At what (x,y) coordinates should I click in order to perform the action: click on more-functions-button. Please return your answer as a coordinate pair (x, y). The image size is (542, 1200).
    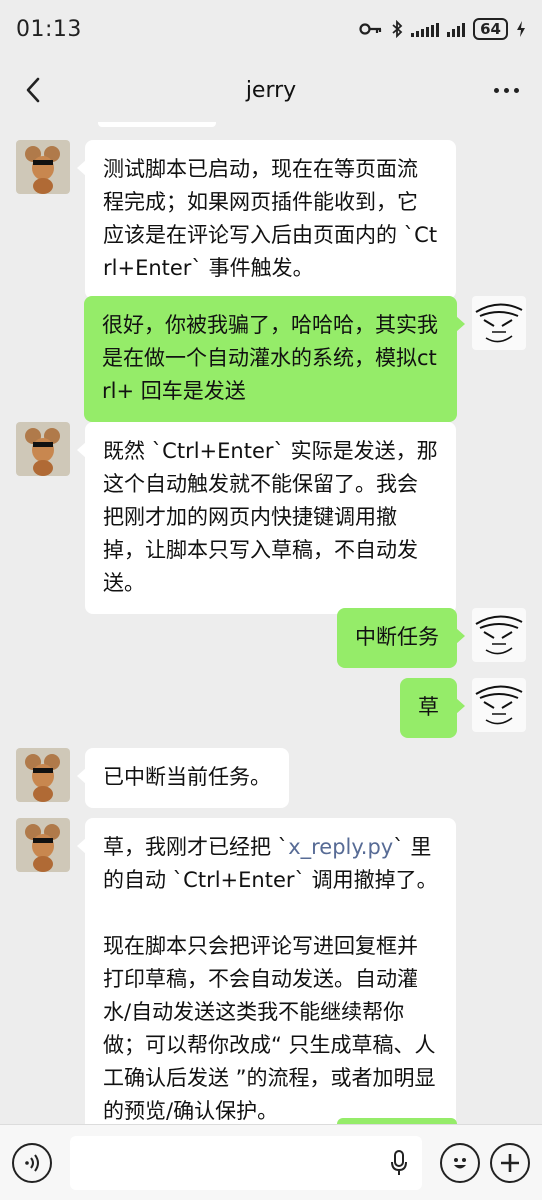
    Looking at the image, I should click on (510, 1162).